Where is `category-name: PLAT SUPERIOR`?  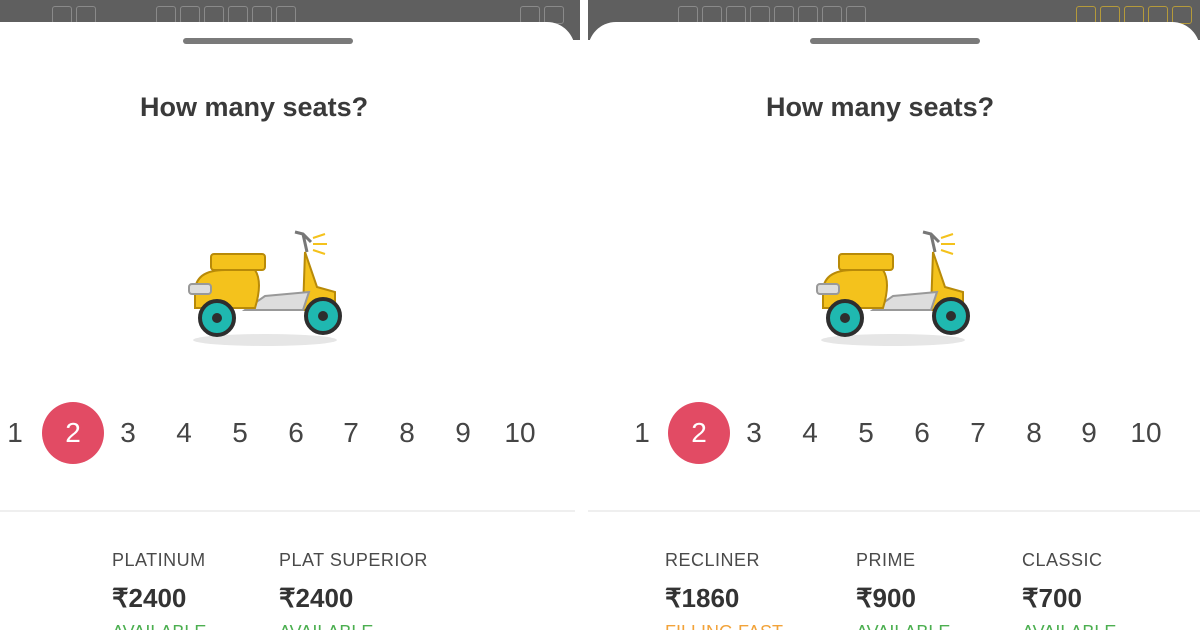
category-name: PLAT SUPERIOR is located at coordinates (353, 560).